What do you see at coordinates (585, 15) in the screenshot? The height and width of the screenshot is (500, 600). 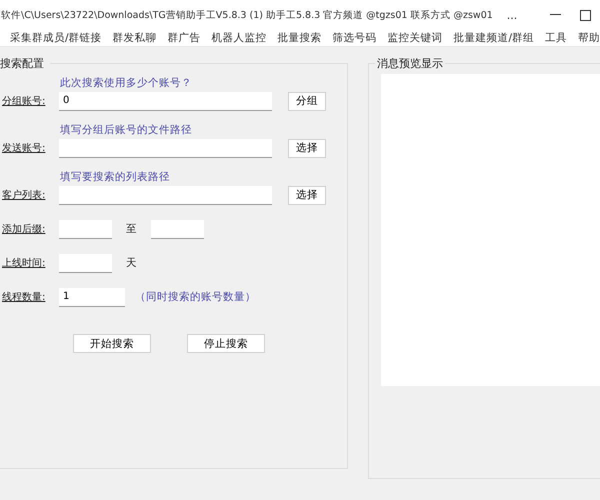 I see `maximize-icon` at bounding box center [585, 15].